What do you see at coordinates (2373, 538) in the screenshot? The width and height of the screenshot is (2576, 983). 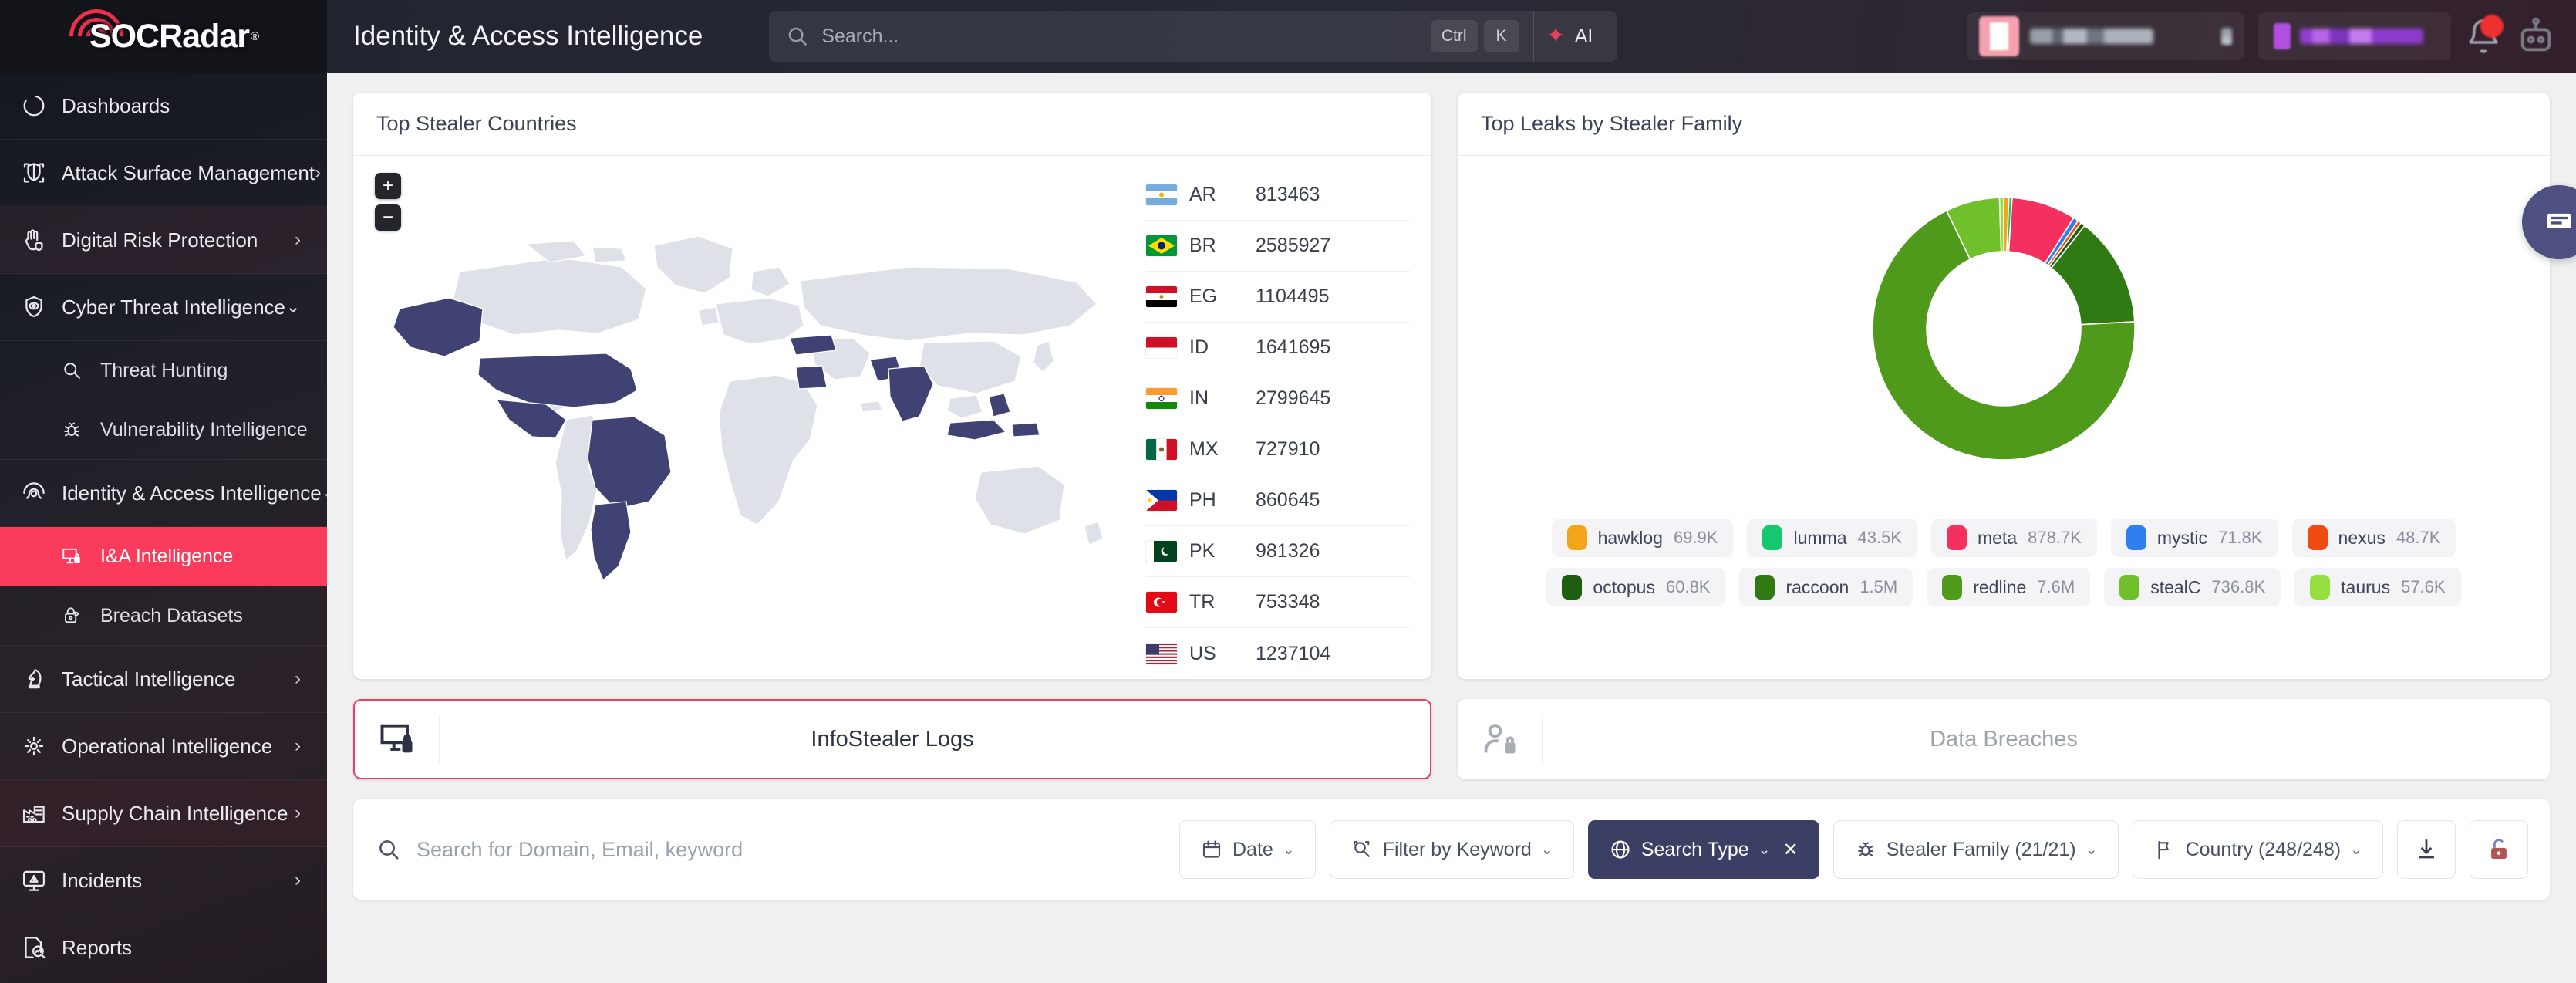 I see `legend-item-nexus: nexus 48.7K` at bounding box center [2373, 538].